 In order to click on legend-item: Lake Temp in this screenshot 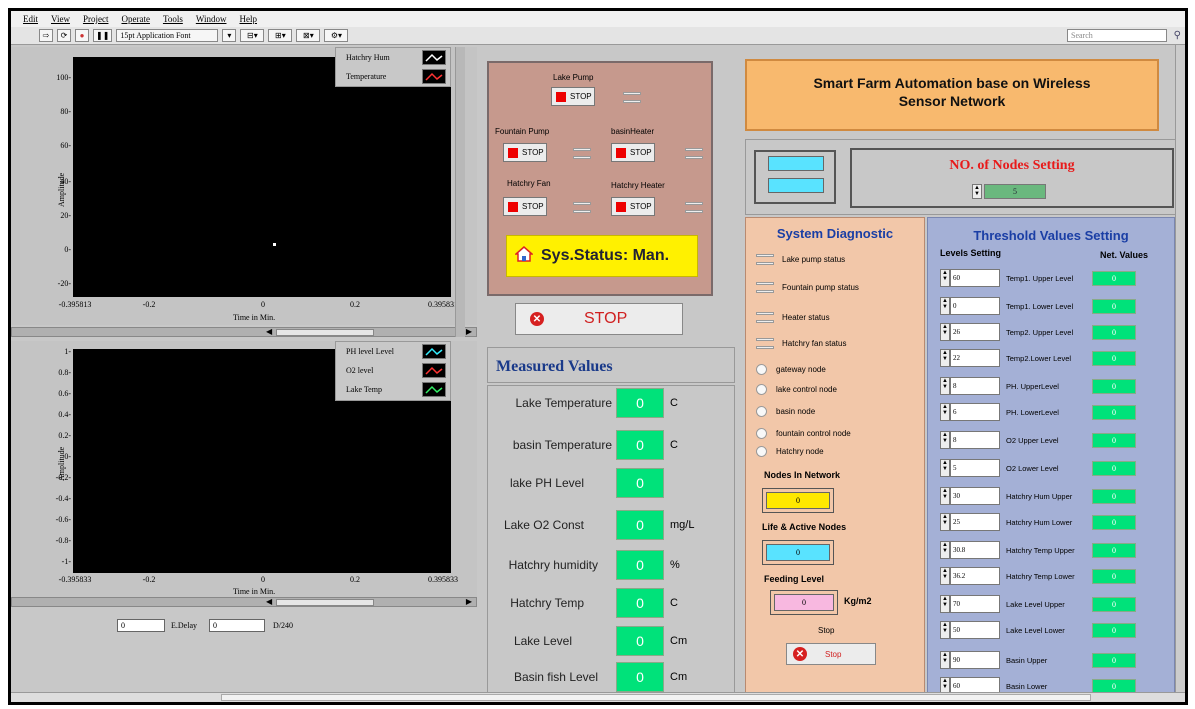, I will do `click(393, 389)`.